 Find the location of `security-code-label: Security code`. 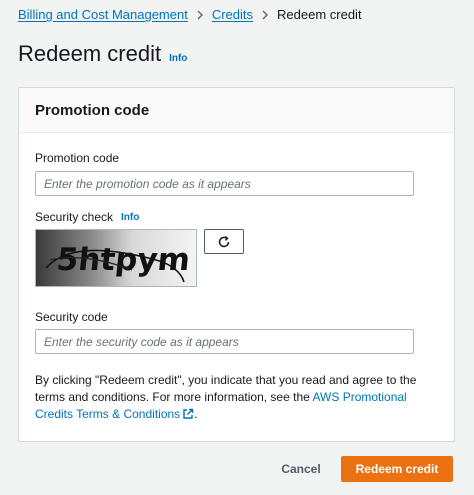

security-code-label: Security code is located at coordinates (71, 317).